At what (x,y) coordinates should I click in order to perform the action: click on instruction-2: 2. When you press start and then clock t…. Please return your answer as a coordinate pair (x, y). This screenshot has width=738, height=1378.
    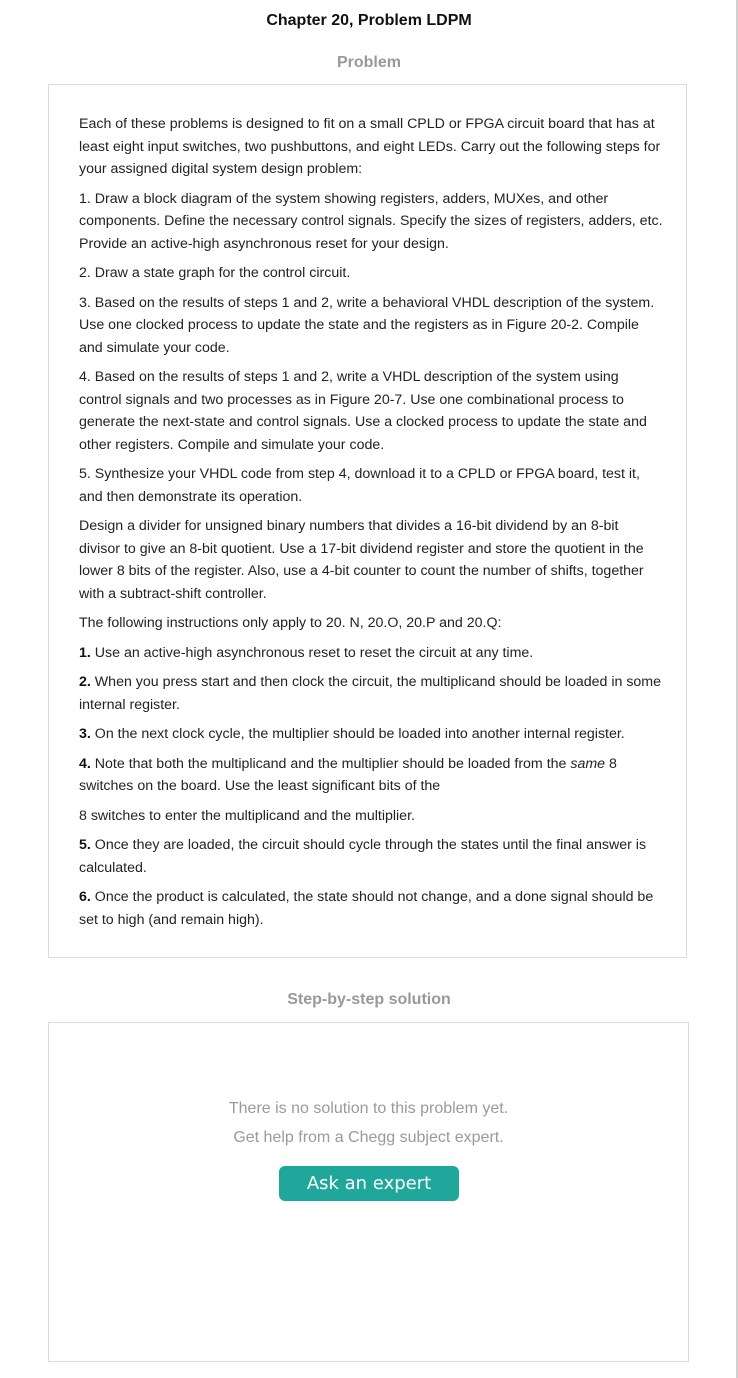
    Looking at the image, I should click on (371, 693).